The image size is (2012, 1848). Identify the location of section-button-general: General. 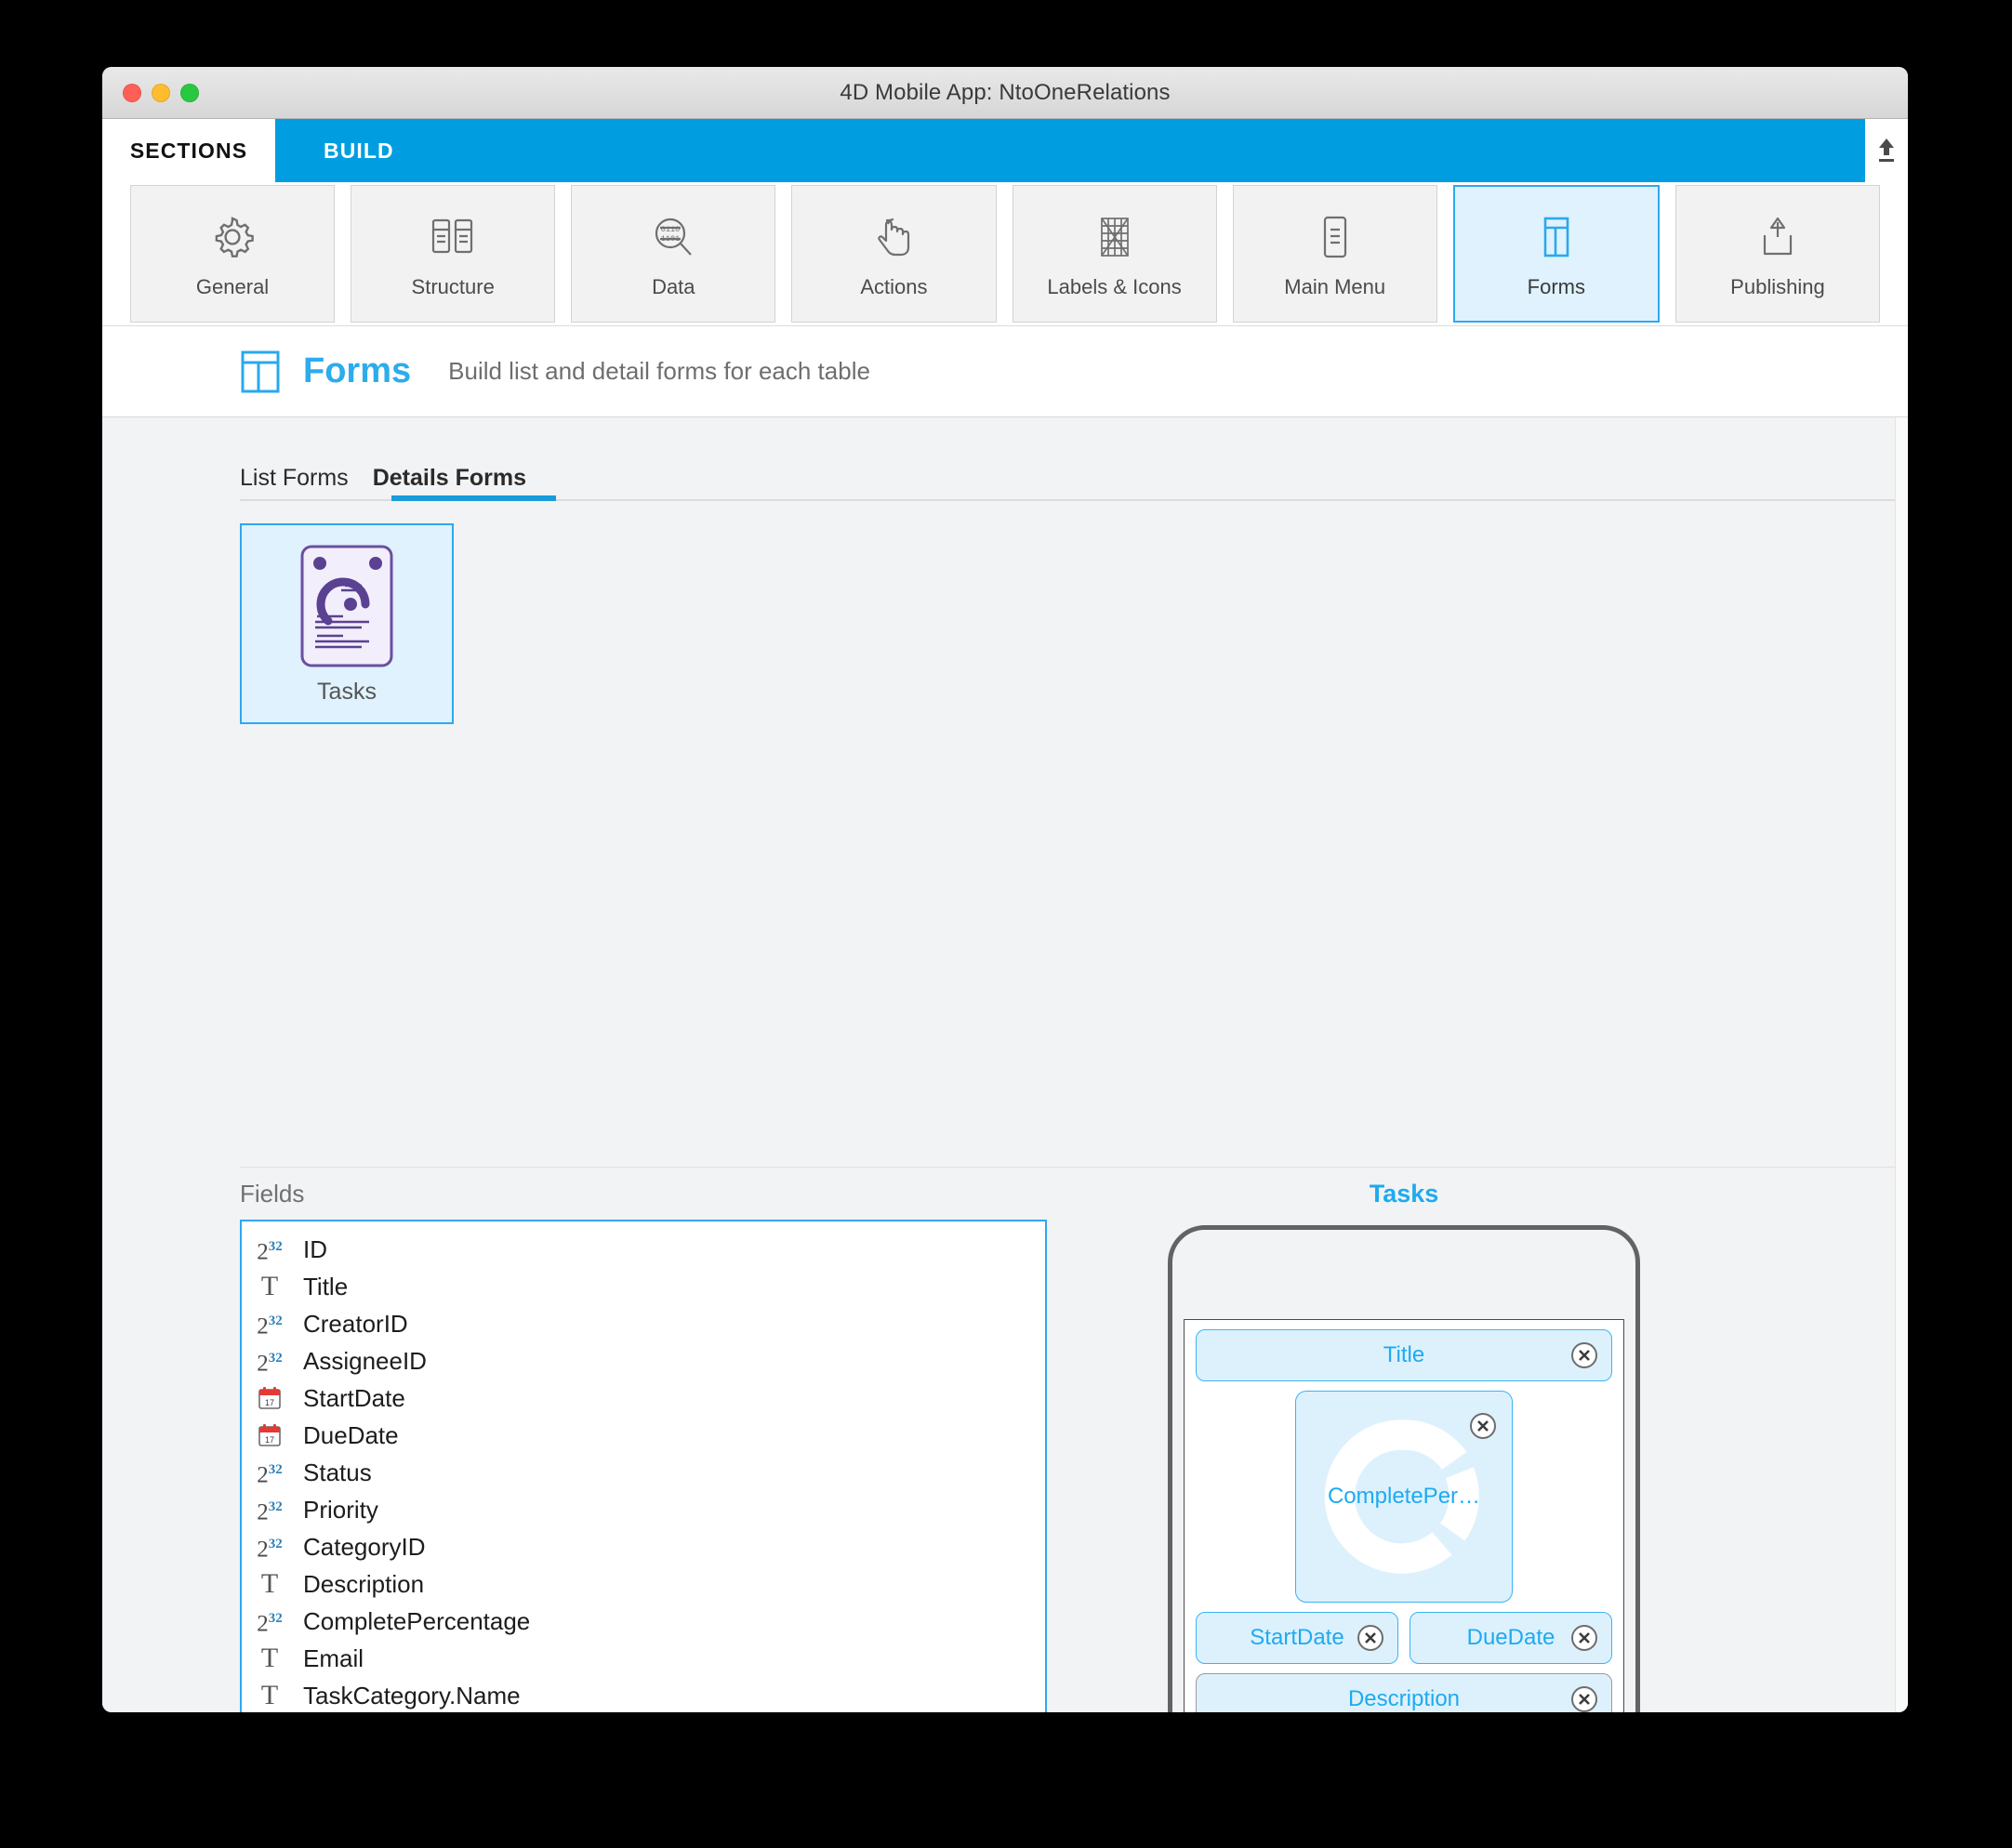
(233, 254).